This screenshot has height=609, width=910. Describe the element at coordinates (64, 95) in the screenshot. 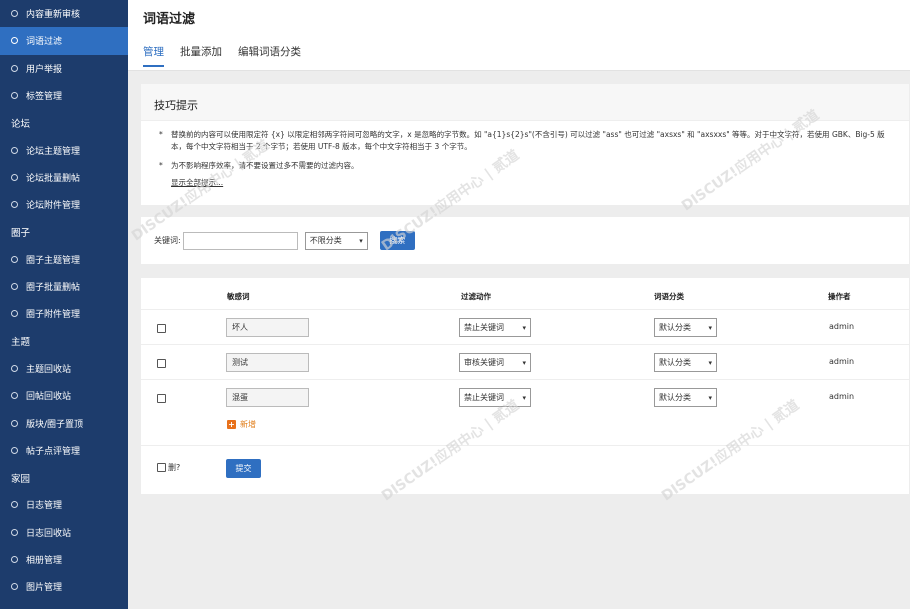

I see `sidebar-item: 标签管理` at that location.